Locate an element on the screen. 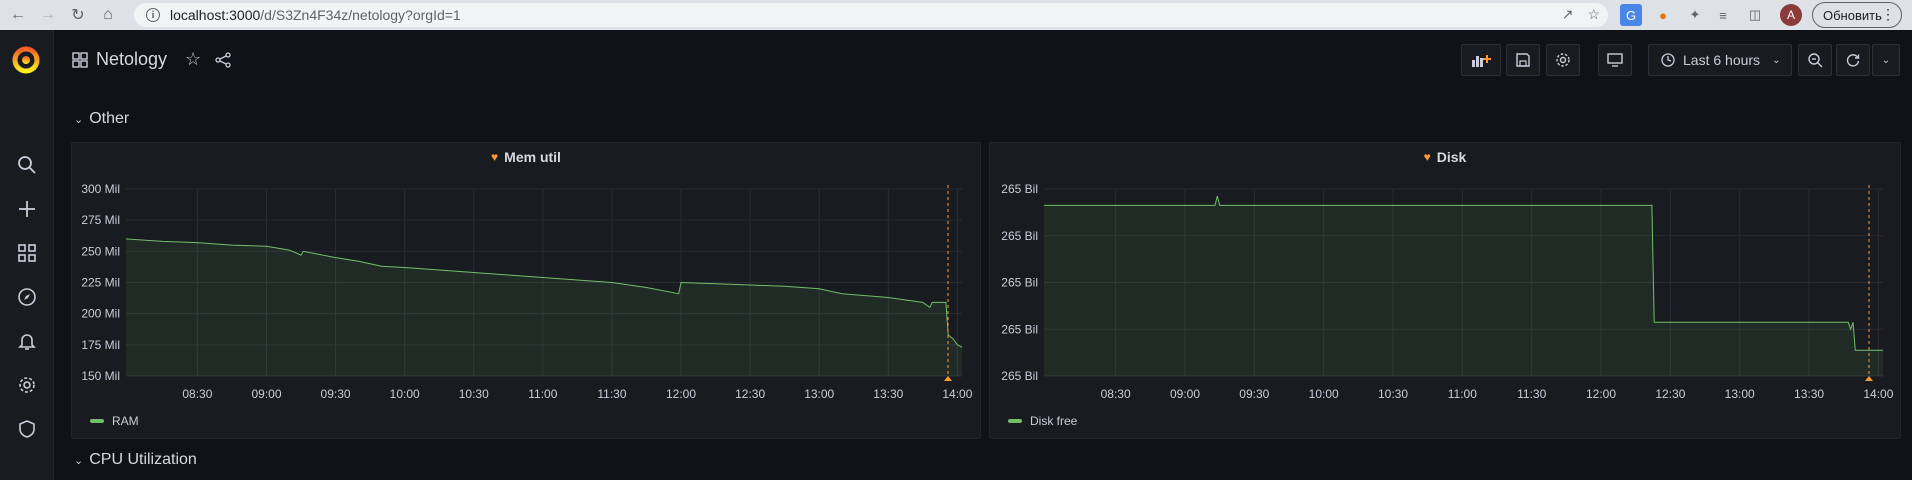  gear-icon is located at coordinates (1563, 60).